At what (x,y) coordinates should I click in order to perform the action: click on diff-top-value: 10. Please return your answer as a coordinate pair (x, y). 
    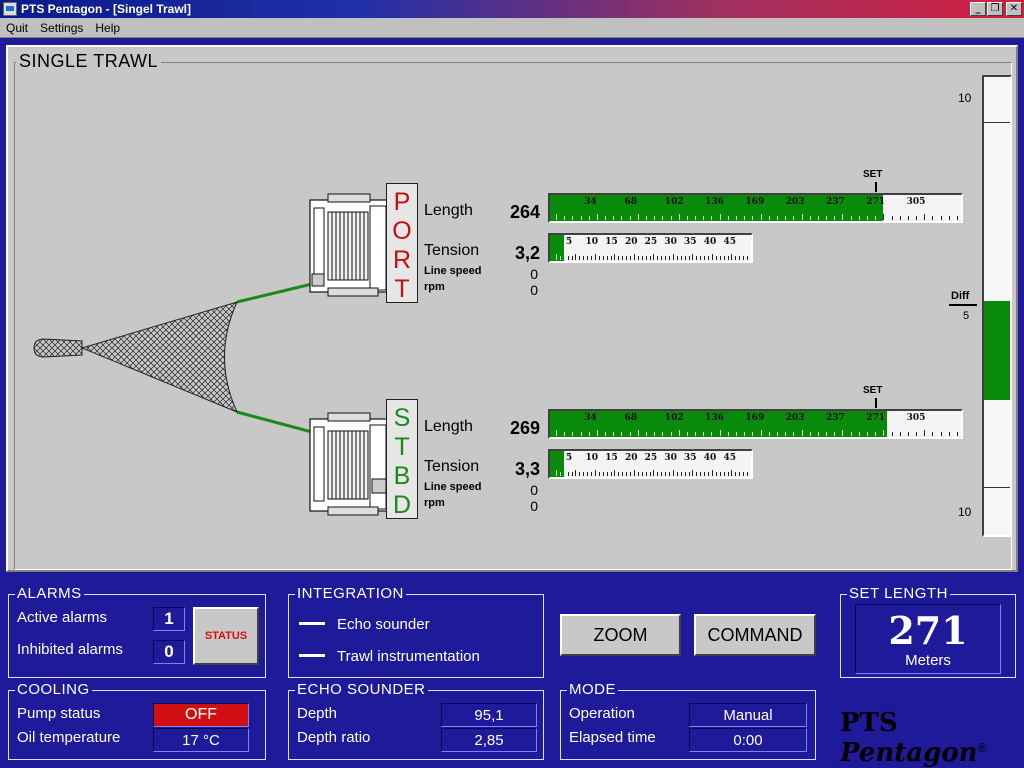
    Looking at the image, I should click on (965, 98).